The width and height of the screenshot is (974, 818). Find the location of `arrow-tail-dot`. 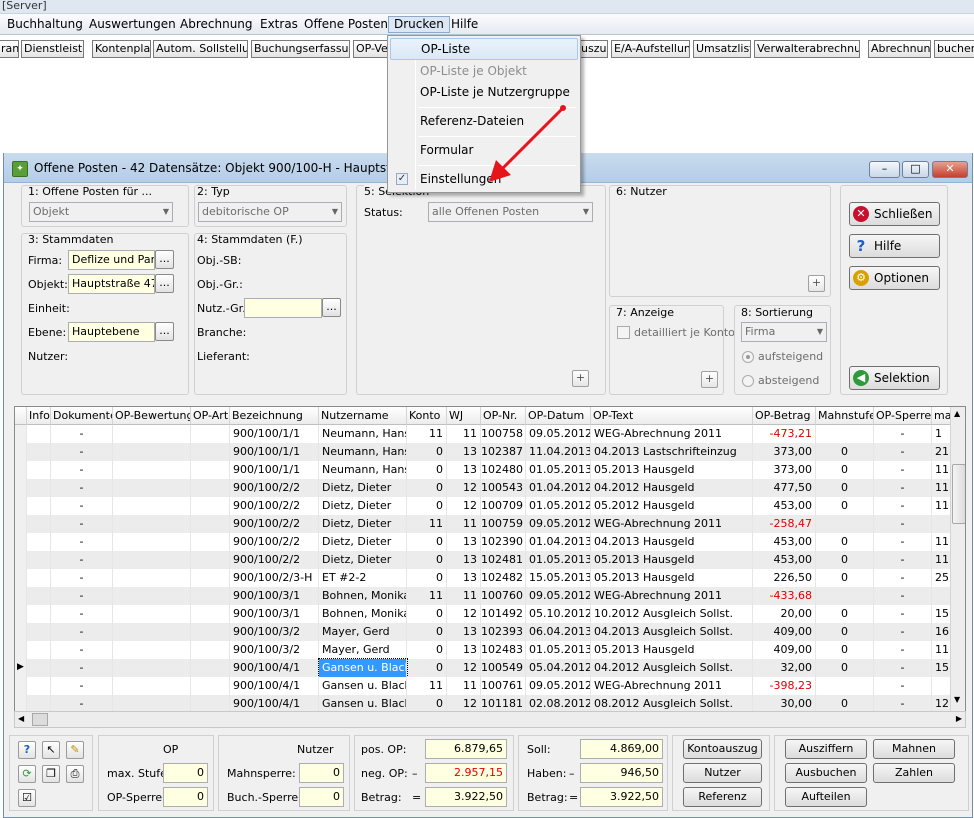

arrow-tail-dot is located at coordinates (563, 108).